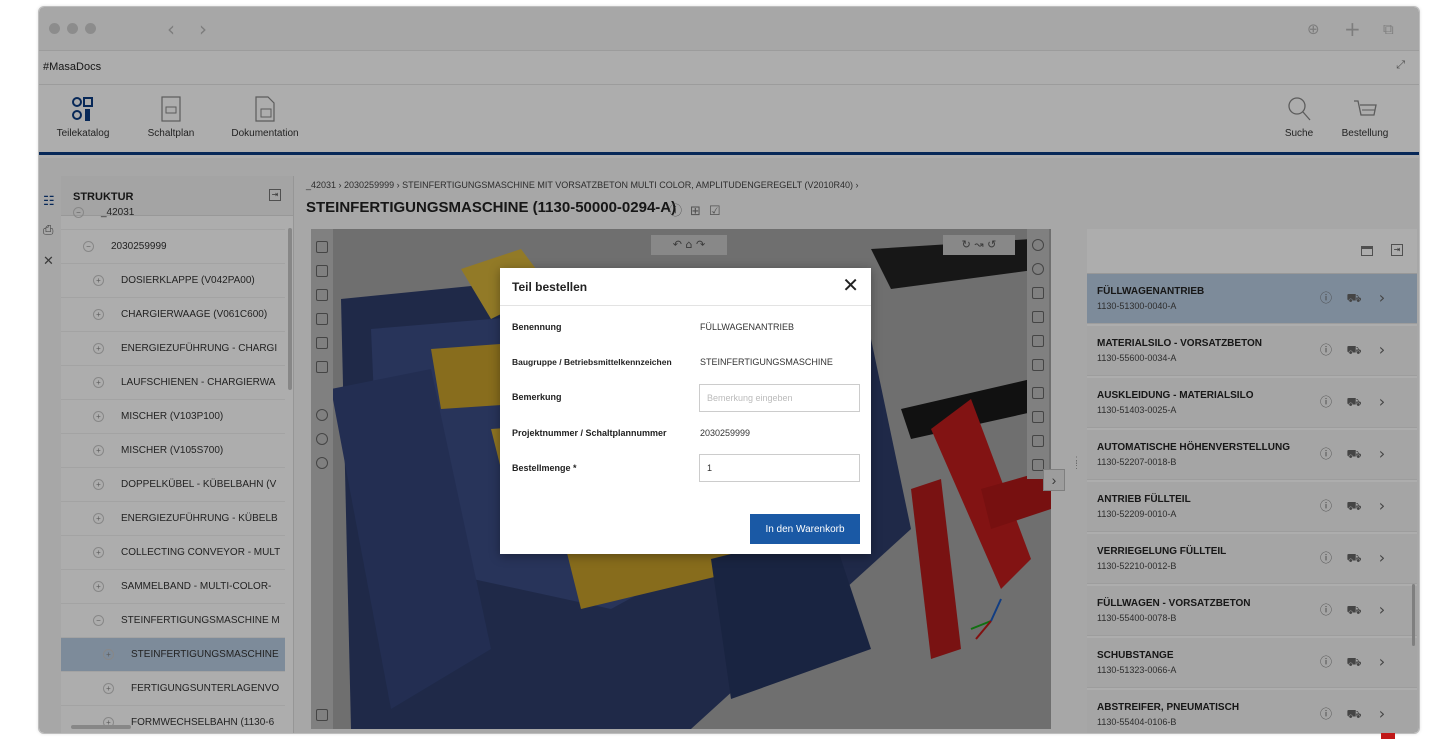  What do you see at coordinates (544, 468) in the screenshot?
I see `bestellmenge-label: Bestellmenge *` at bounding box center [544, 468].